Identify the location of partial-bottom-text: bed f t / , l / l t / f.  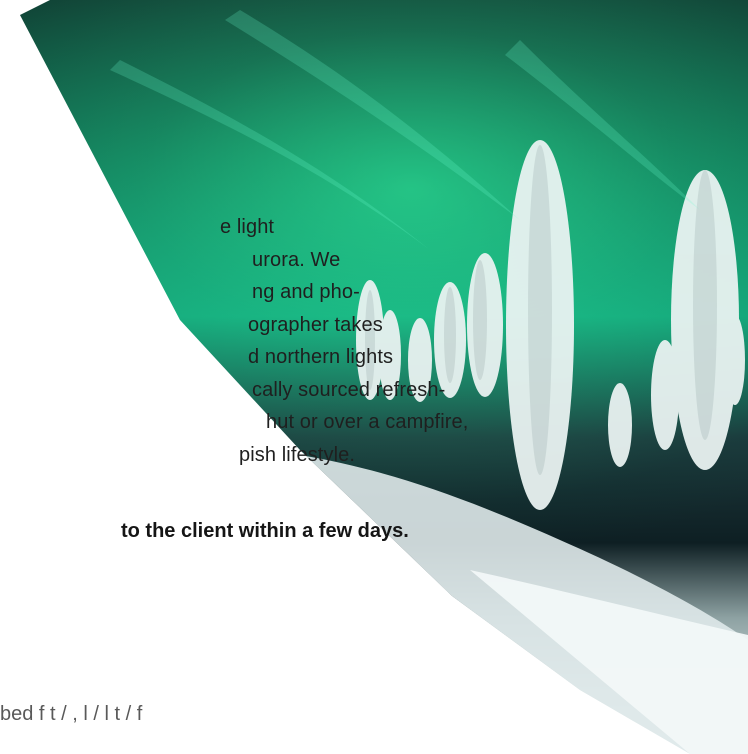
(71, 714).